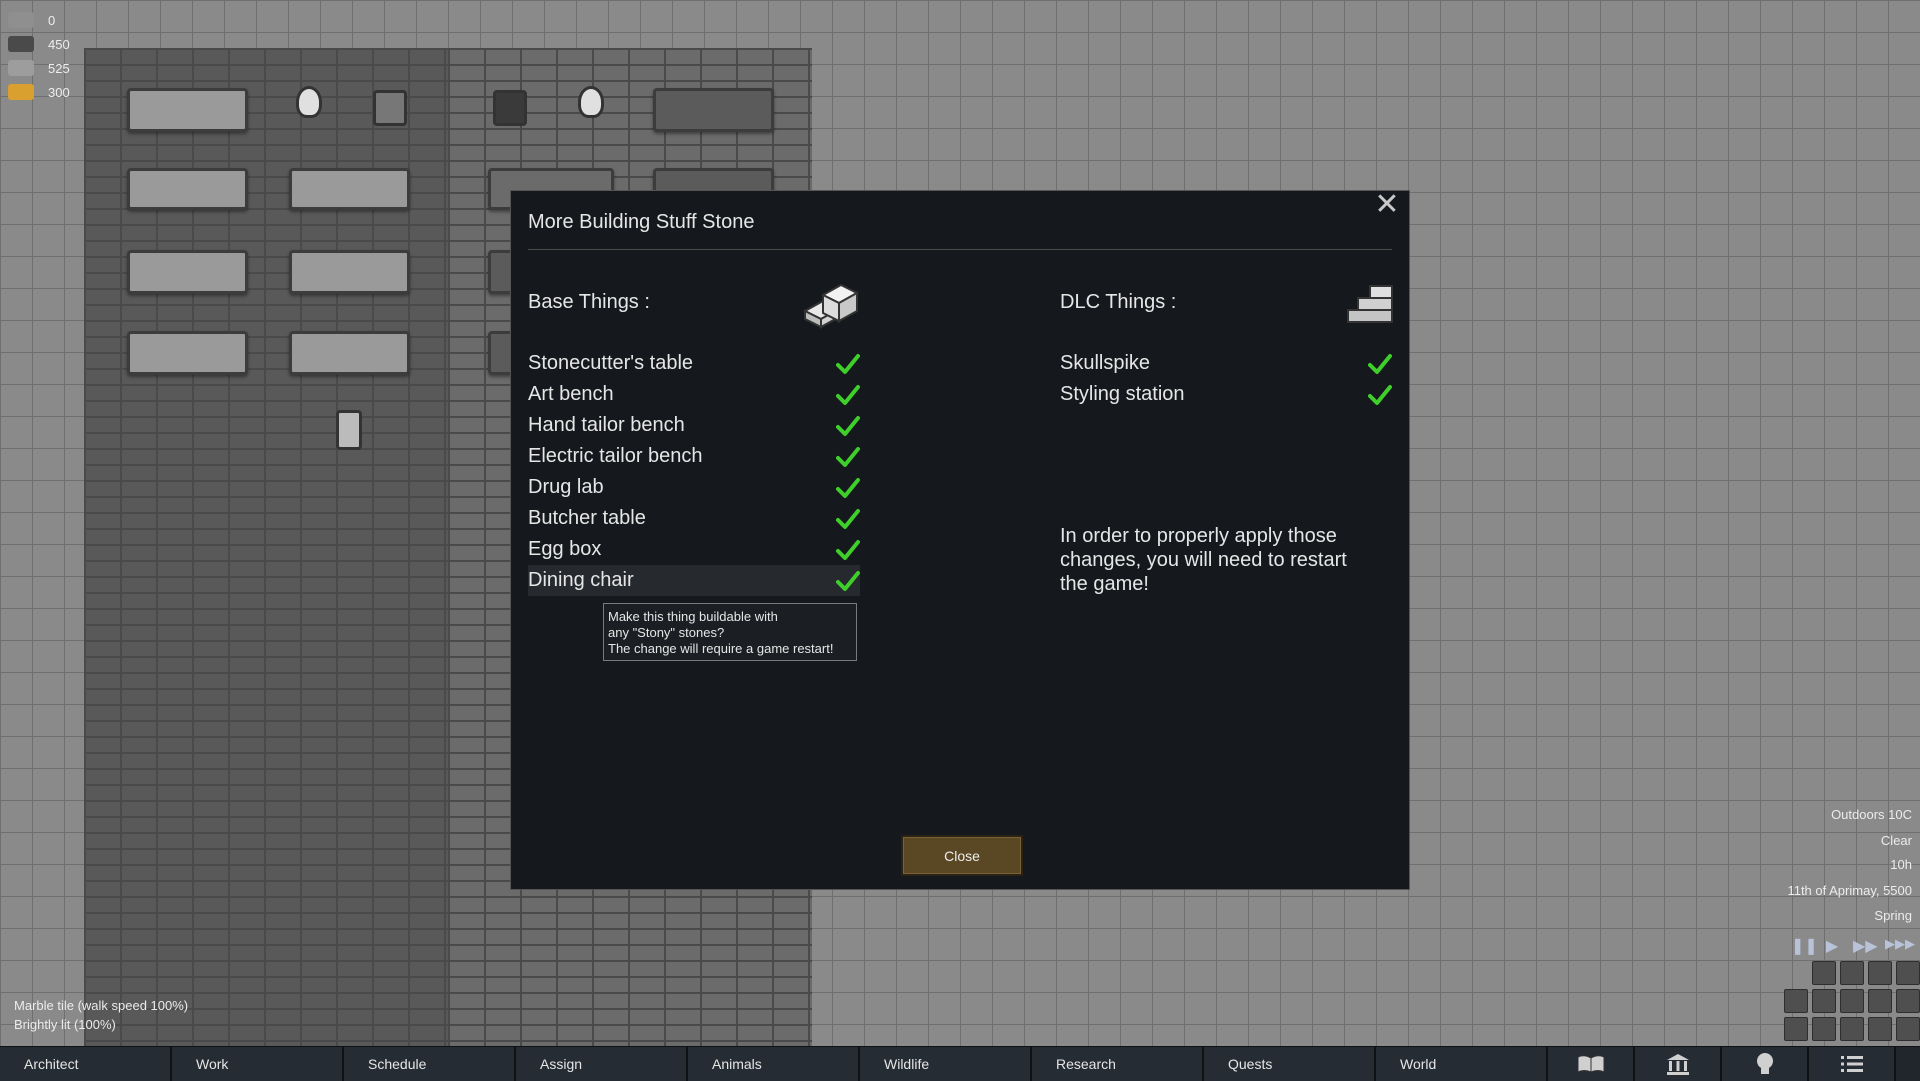  What do you see at coordinates (694, 487) in the screenshot?
I see `base-thing-row: Drug lab` at bounding box center [694, 487].